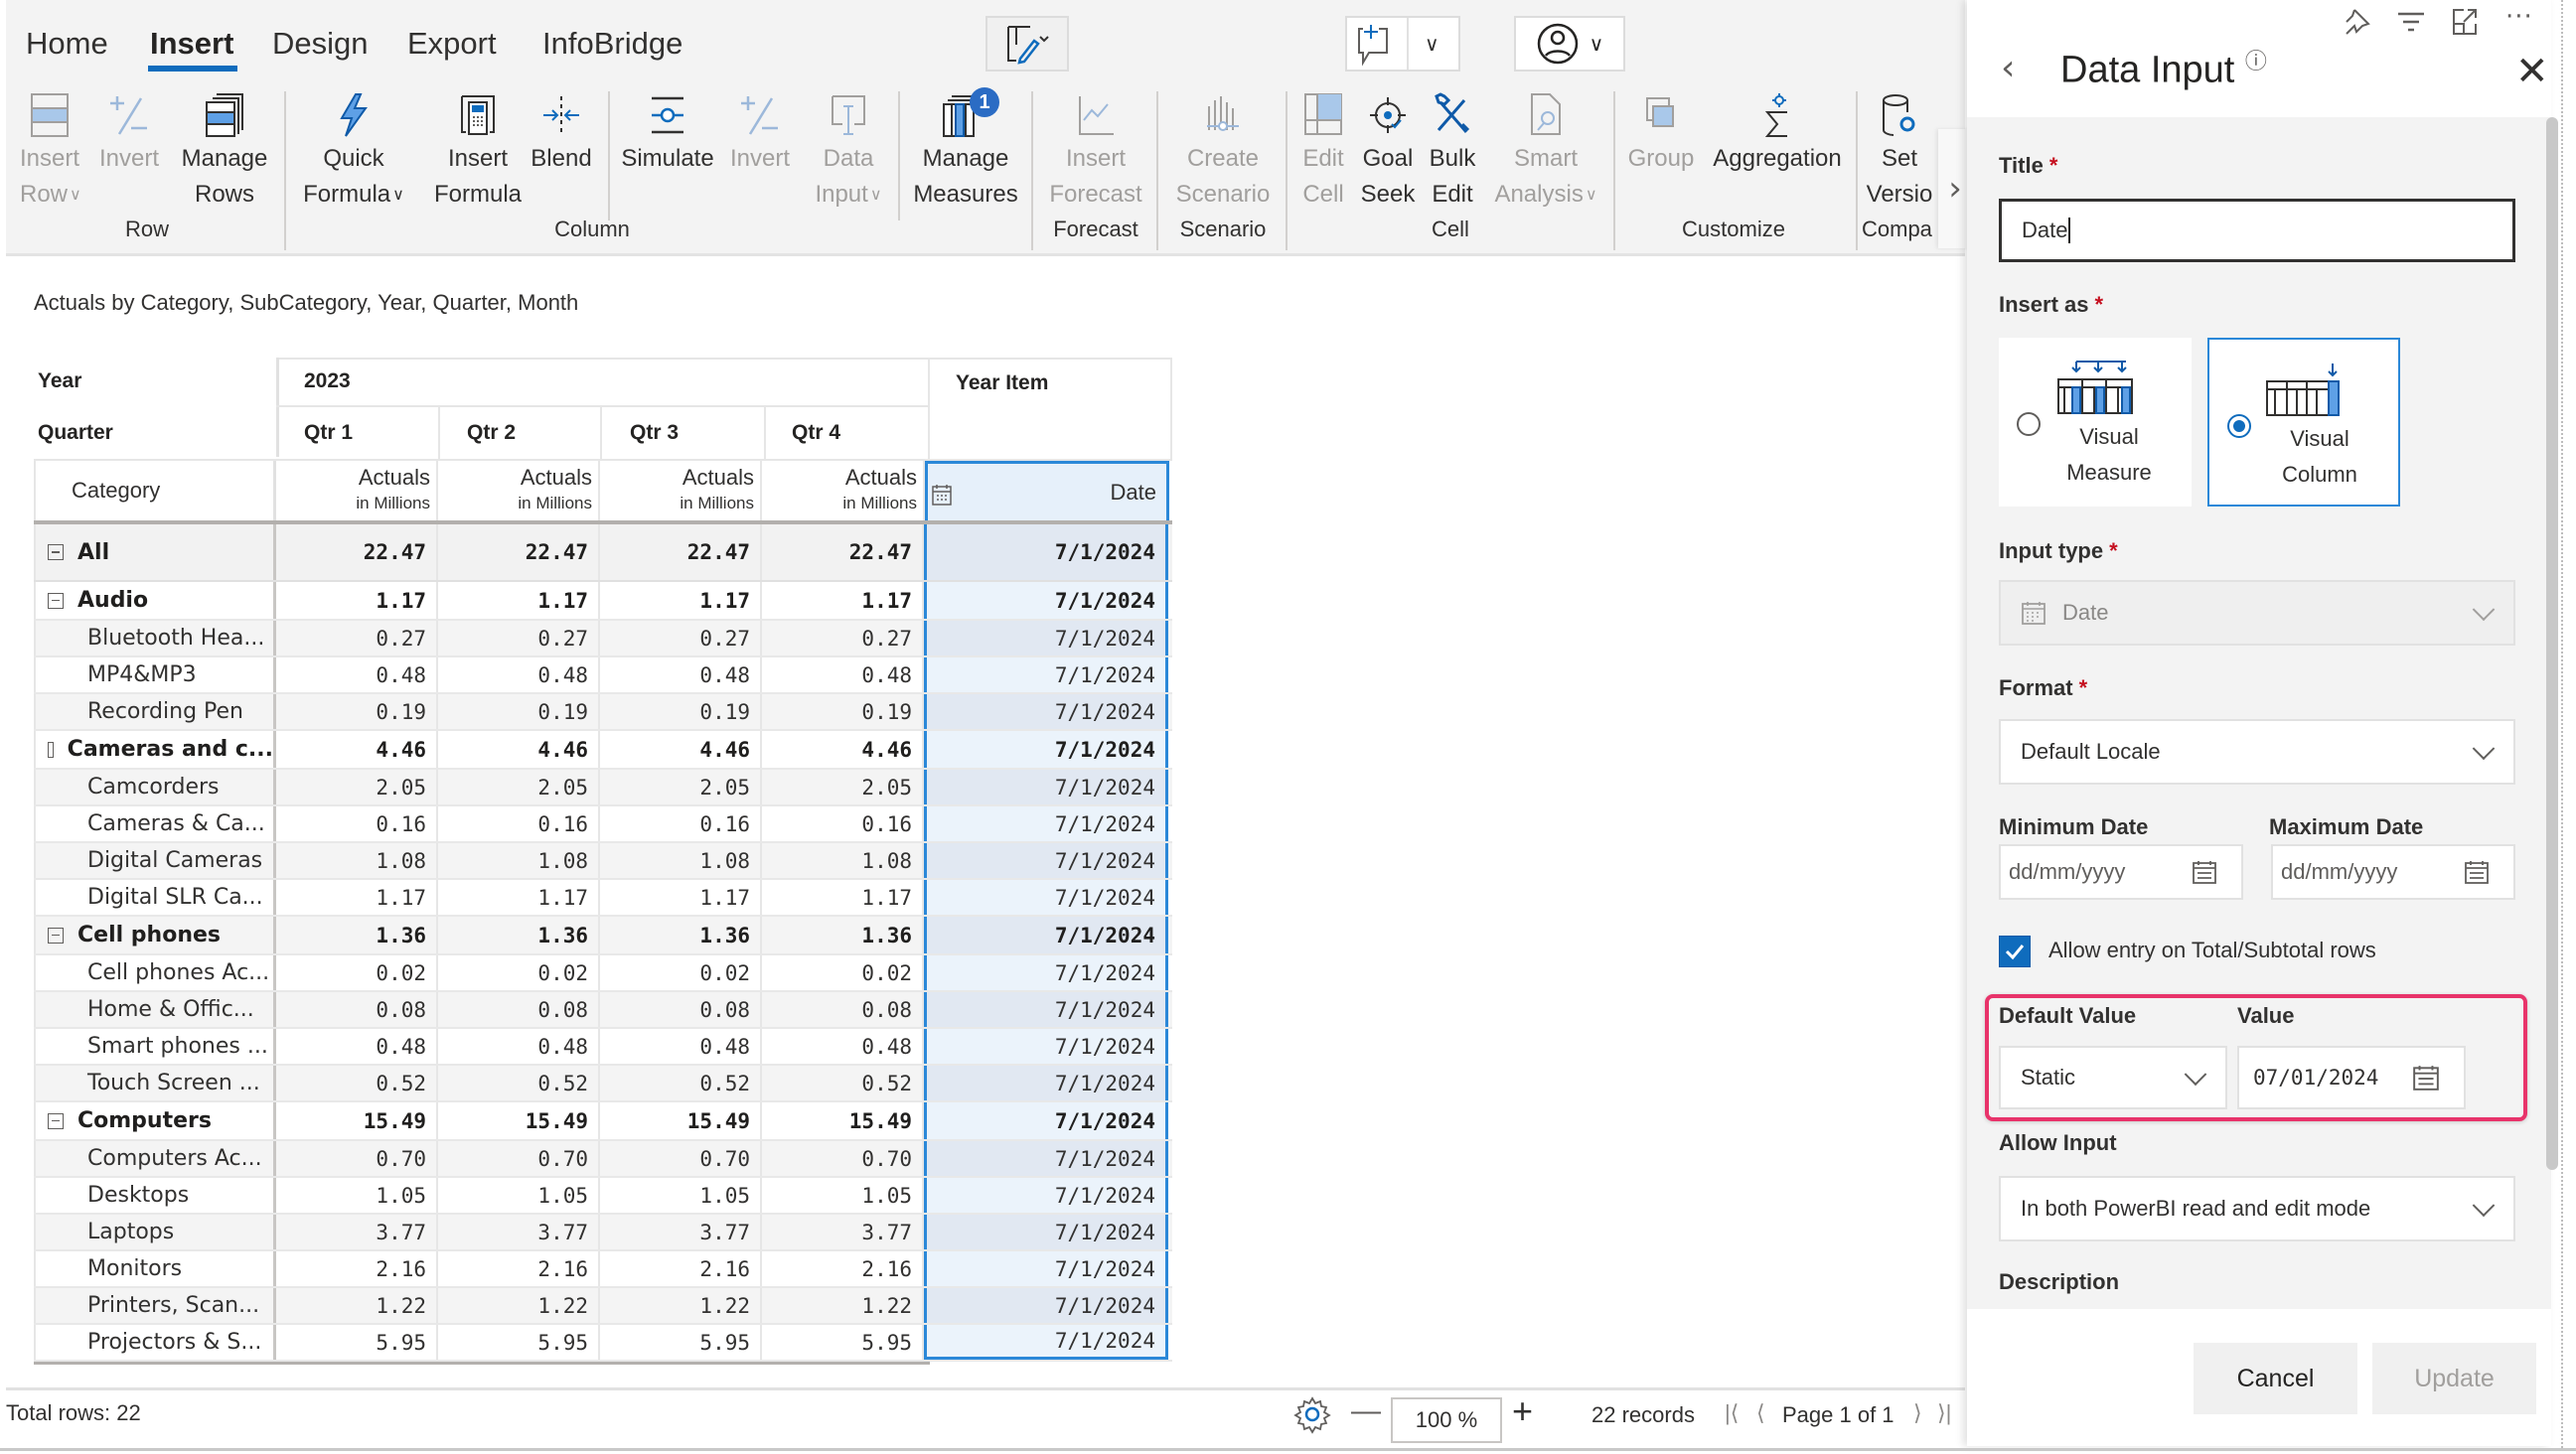 The image size is (2576, 1454). I want to click on smart-analysis-button: Smart Analysis ∨, so click(1545, 152).